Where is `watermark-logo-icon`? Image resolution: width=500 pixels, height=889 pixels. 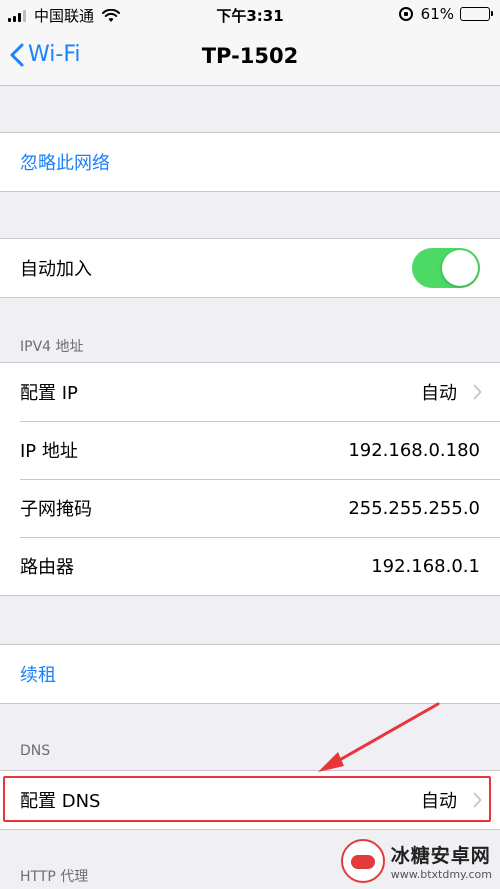 watermark-logo-icon is located at coordinates (362, 861).